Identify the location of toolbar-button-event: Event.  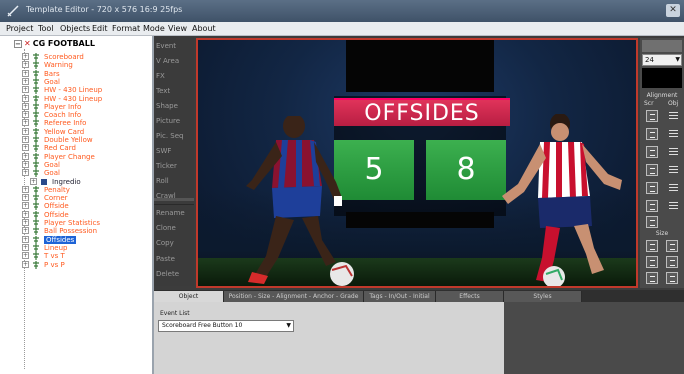
(174, 46).